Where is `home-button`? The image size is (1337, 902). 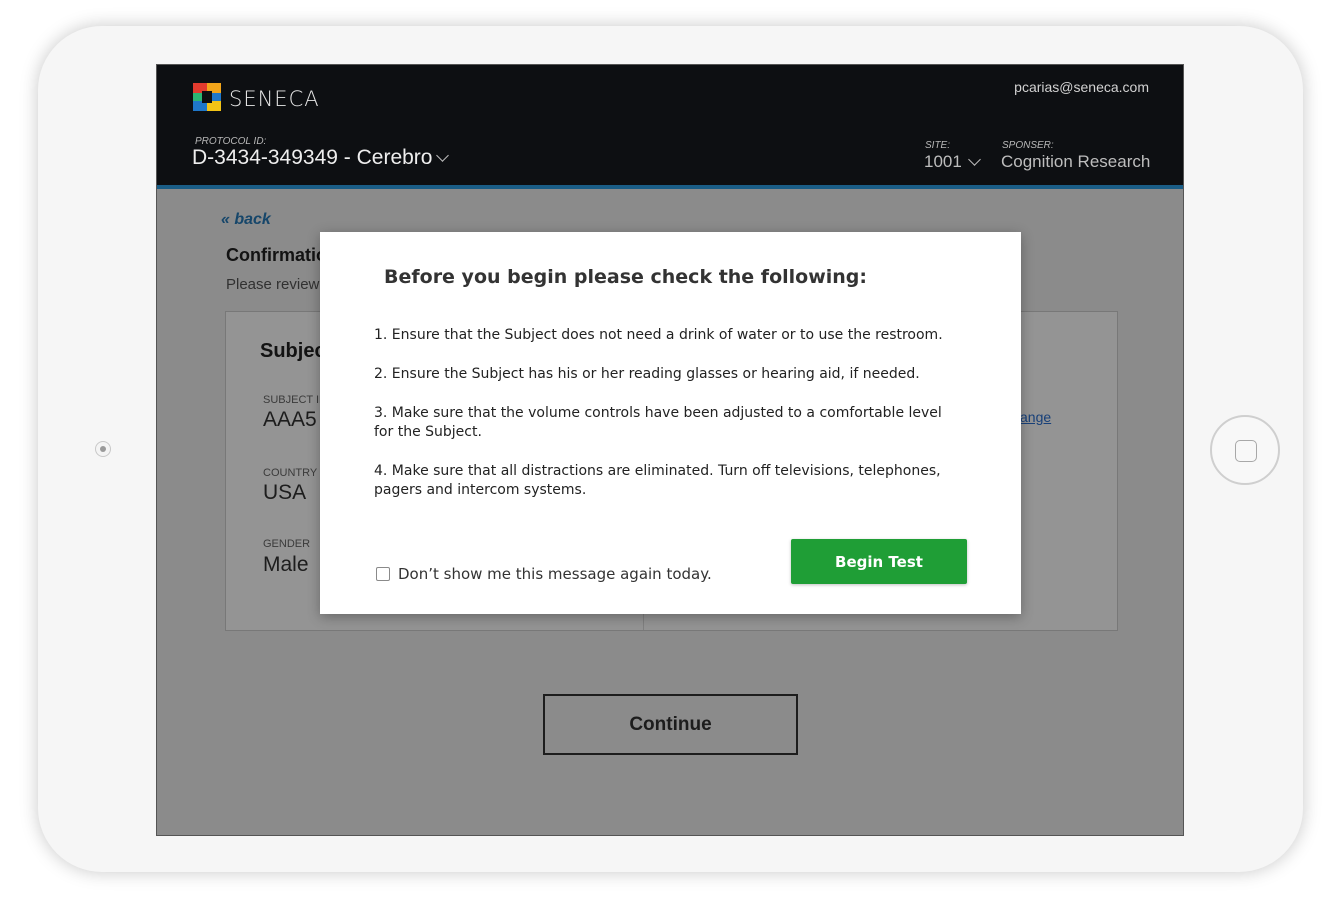
home-button is located at coordinates (1245, 450).